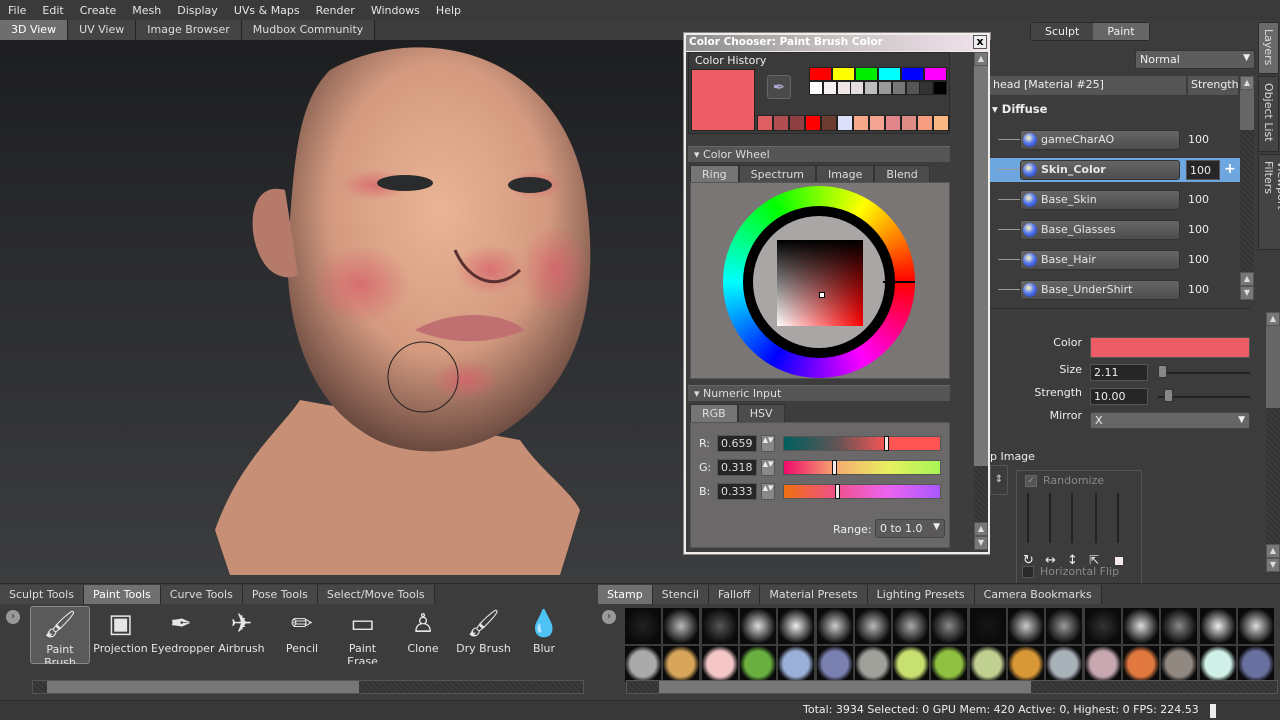 The height and width of the screenshot is (720, 1280). Describe the element at coordinates (819, 393) in the screenshot. I see `numeric-input-header: ▾ Numeric Input` at that location.